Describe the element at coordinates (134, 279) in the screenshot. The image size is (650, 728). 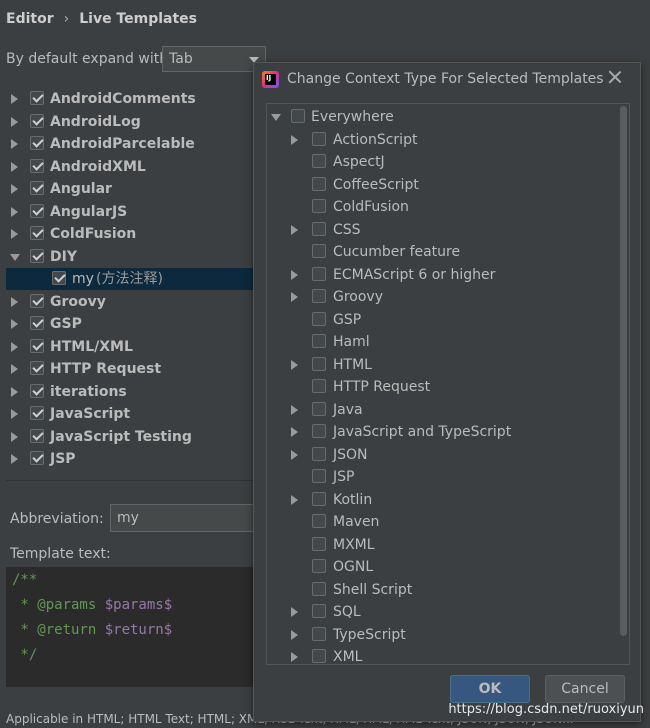
I see `tree-child-item: my (方法注释)` at that location.